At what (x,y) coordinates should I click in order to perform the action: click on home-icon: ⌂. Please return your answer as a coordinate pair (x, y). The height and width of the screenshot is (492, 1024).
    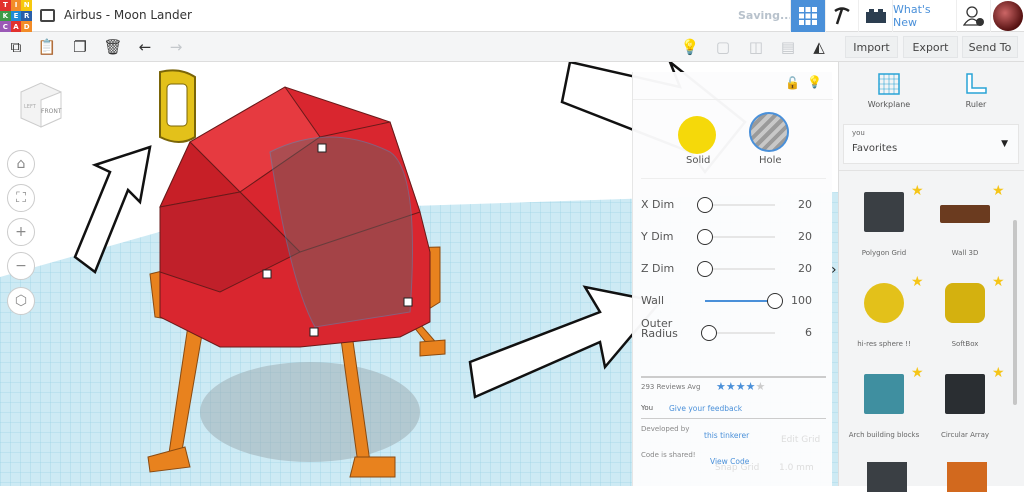
    Looking at the image, I should click on (21, 164).